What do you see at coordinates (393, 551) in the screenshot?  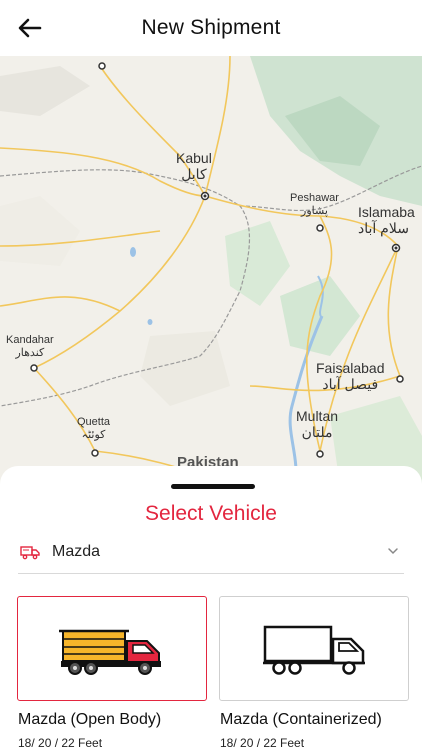 I see `chevron-down-icon` at bounding box center [393, 551].